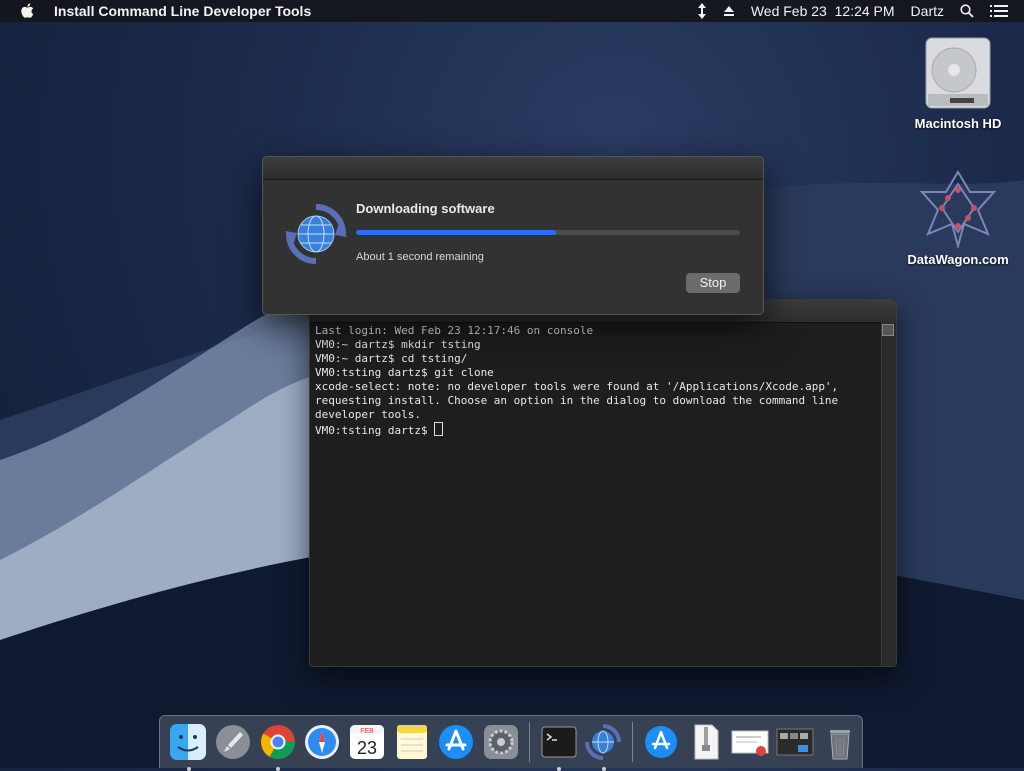  What do you see at coordinates (706, 742) in the screenshot?
I see `zip-file-icon` at bounding box center [706, 742].